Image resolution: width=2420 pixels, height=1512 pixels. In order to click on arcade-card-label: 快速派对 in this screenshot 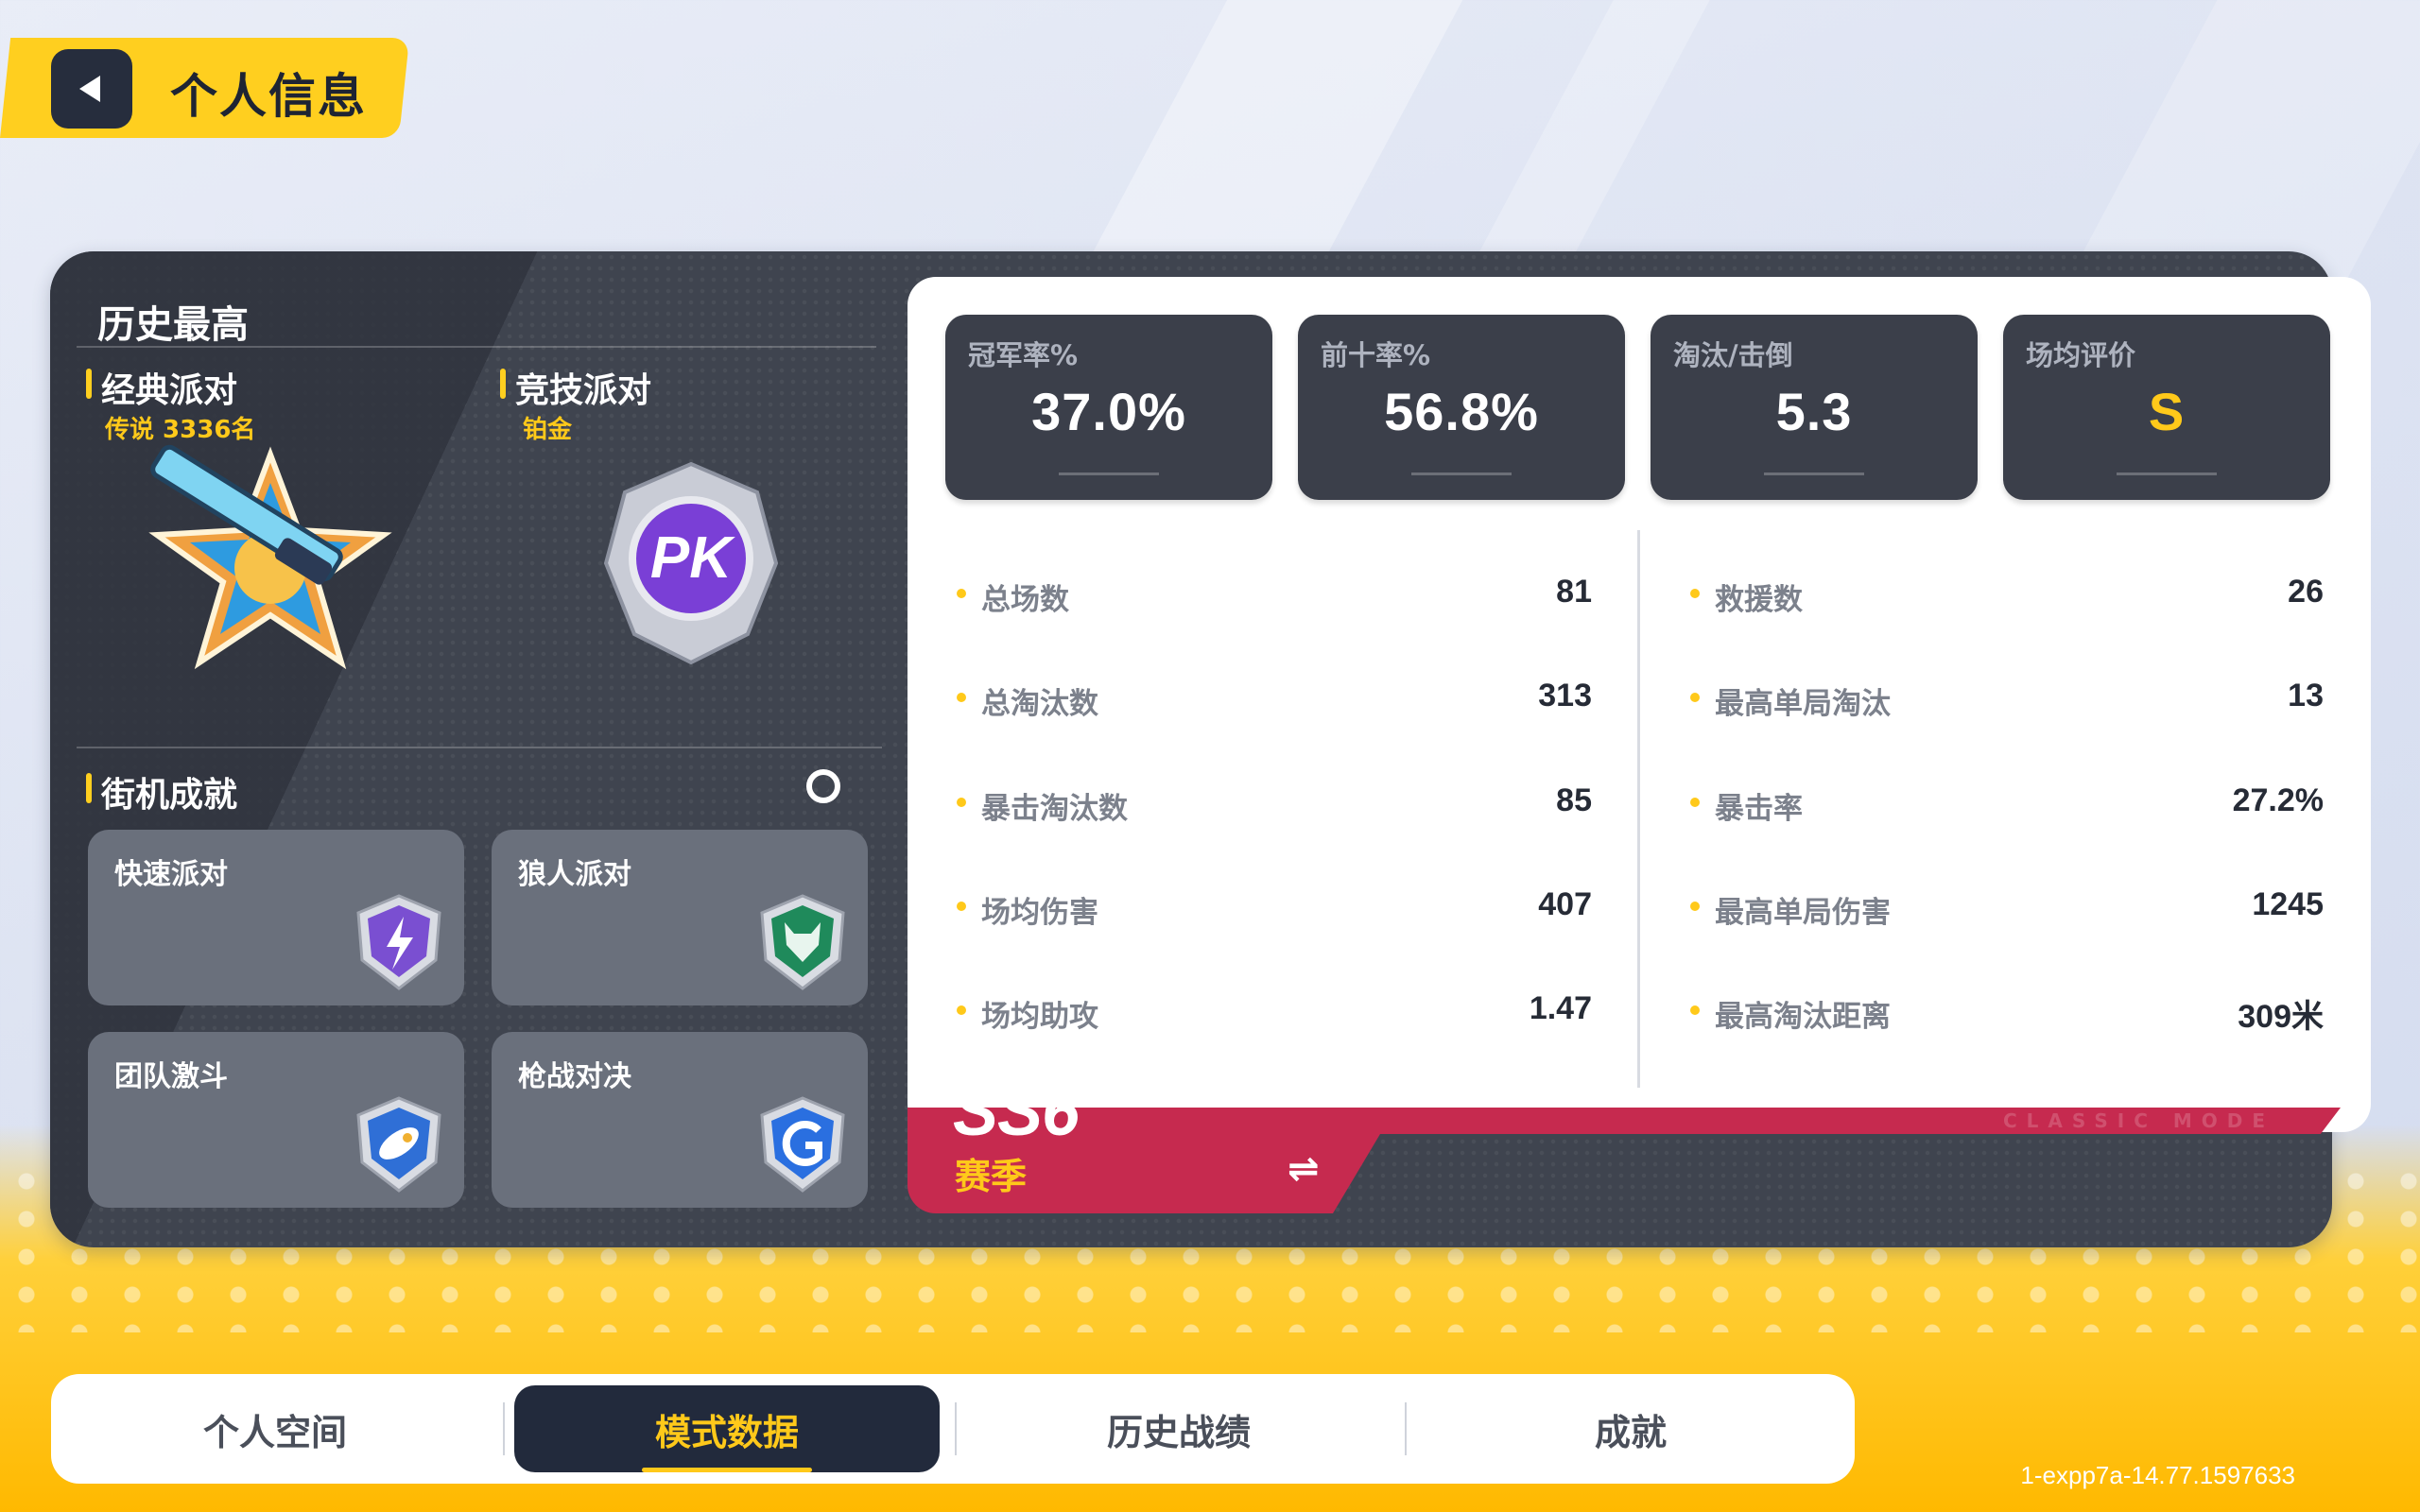, I will do `click(171, 874)`.